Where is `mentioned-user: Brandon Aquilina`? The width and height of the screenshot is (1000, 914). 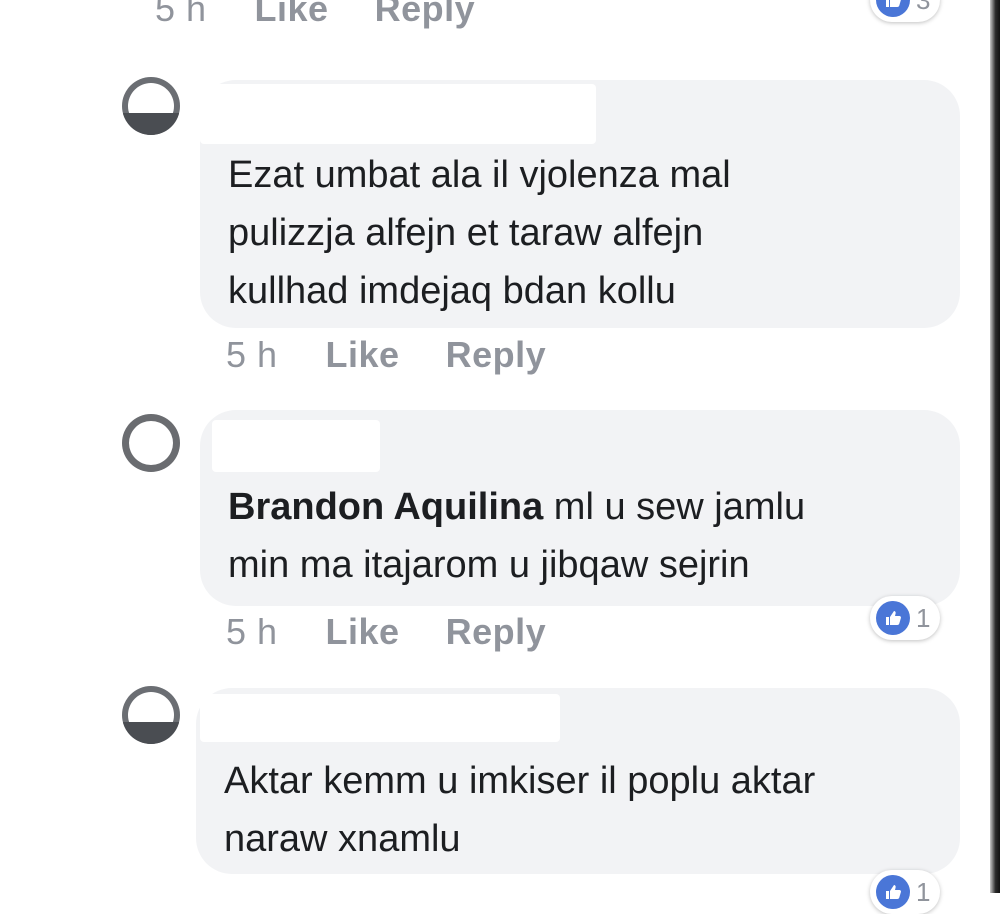 mentioned-user: Brandon Aquilina is located at coordinates (385, 507).